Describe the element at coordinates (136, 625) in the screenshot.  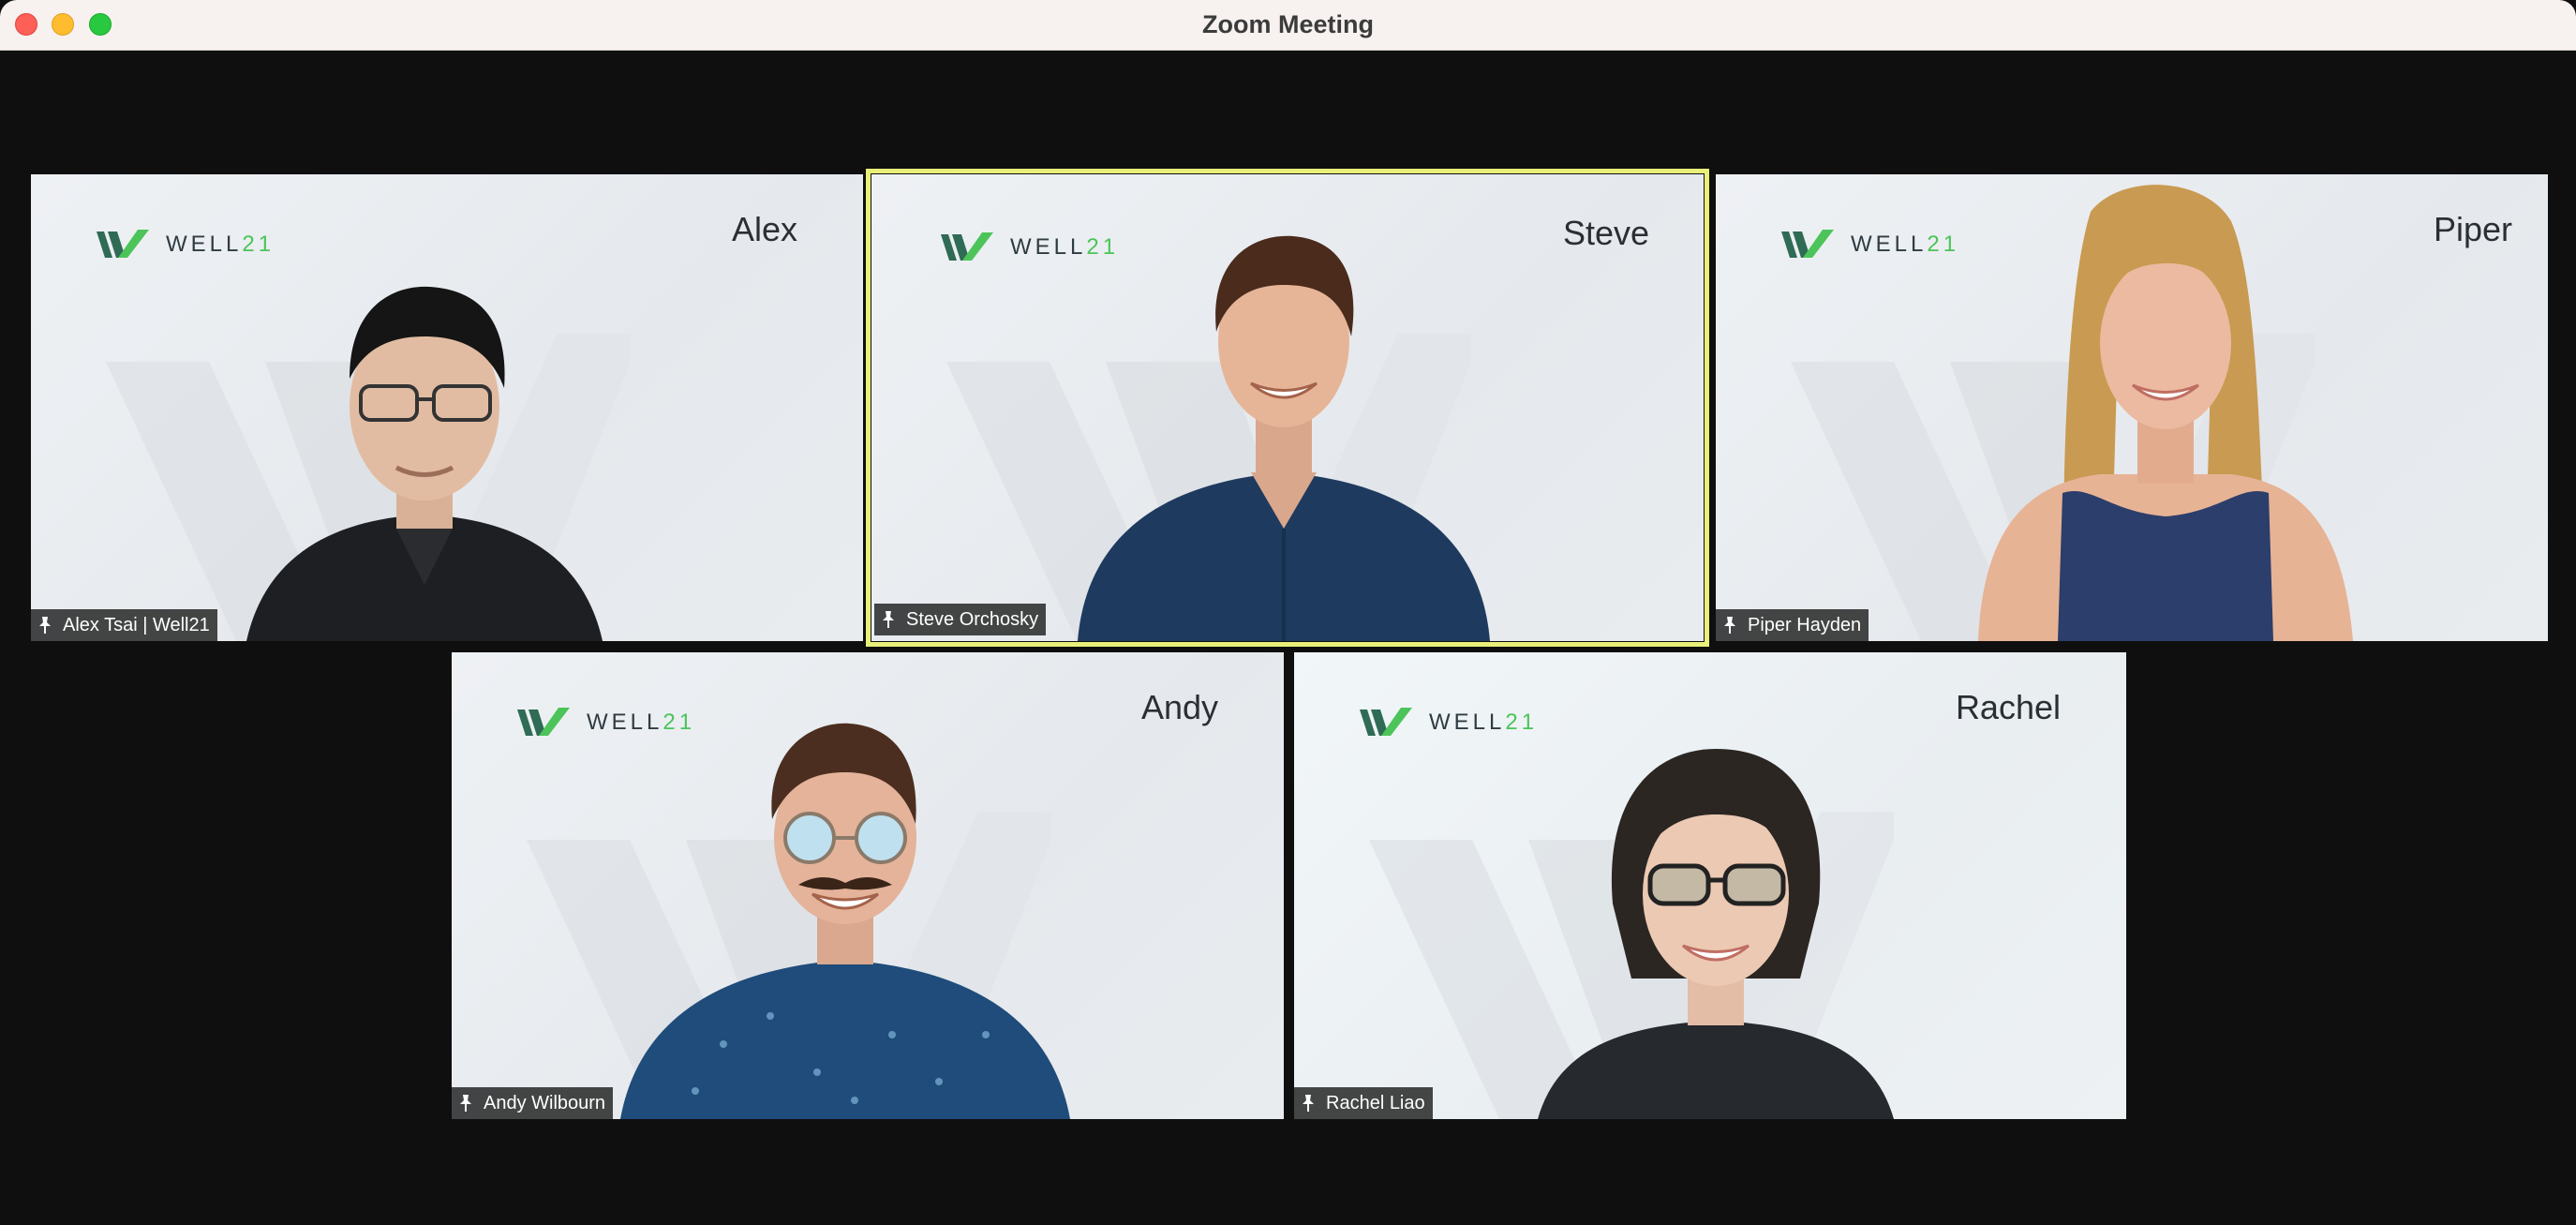
I see `participant-full-name: Alex Tsai | Well21` at that location.